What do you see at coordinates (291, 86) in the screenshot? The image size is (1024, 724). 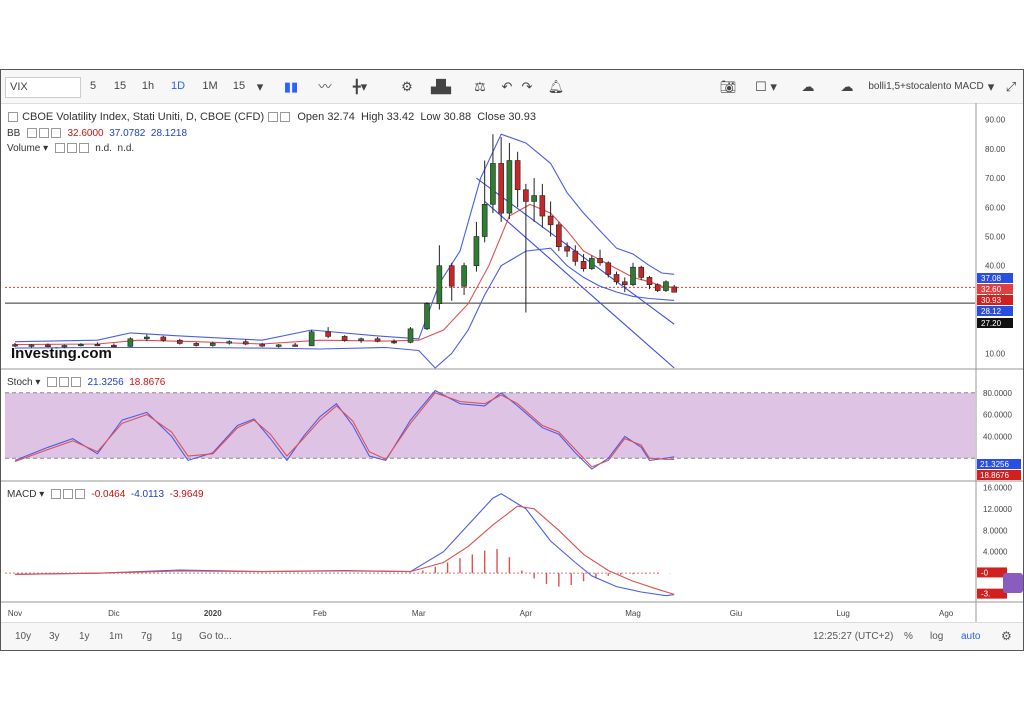 I see `candles-icon: ▮▮` at bounding box center [291, 86].